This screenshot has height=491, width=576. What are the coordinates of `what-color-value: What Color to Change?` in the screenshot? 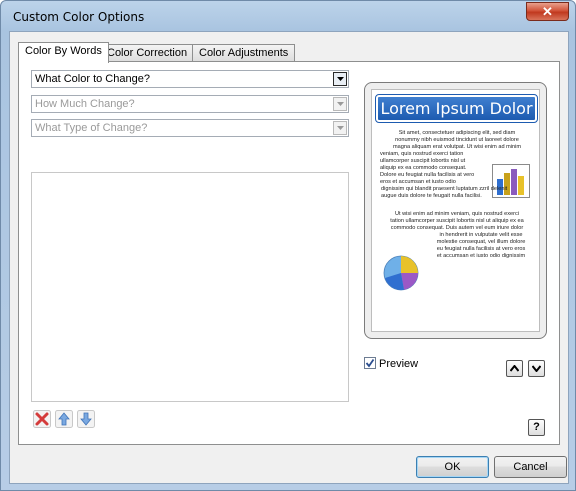 It's located at (92, 79).